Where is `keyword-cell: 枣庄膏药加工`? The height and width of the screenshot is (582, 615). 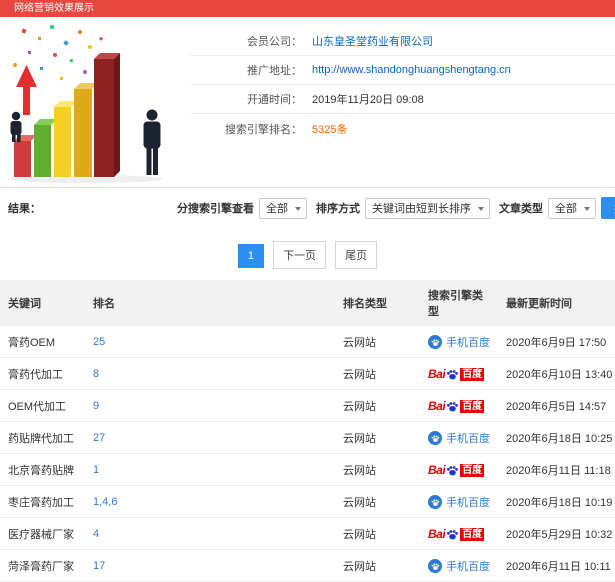
keyword-cell: 枣庄膏药加工 is located at coordinates (42, 501).